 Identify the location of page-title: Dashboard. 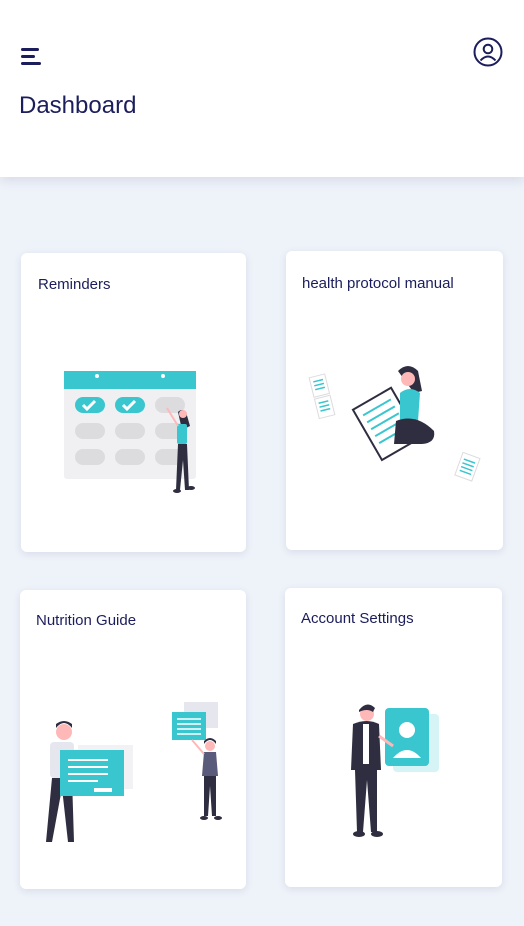
(78, 105).